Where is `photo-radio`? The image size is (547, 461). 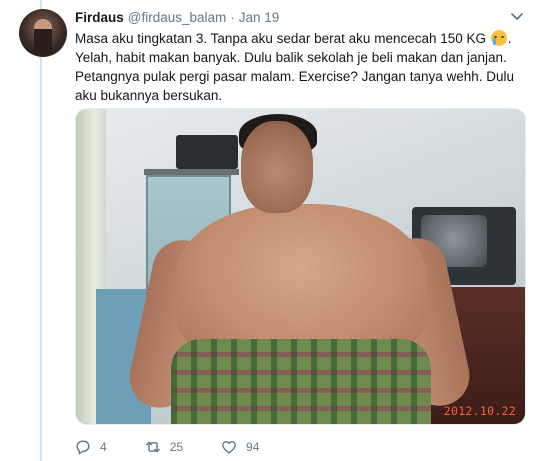 photo-radio is located at coordinates (207, 152).